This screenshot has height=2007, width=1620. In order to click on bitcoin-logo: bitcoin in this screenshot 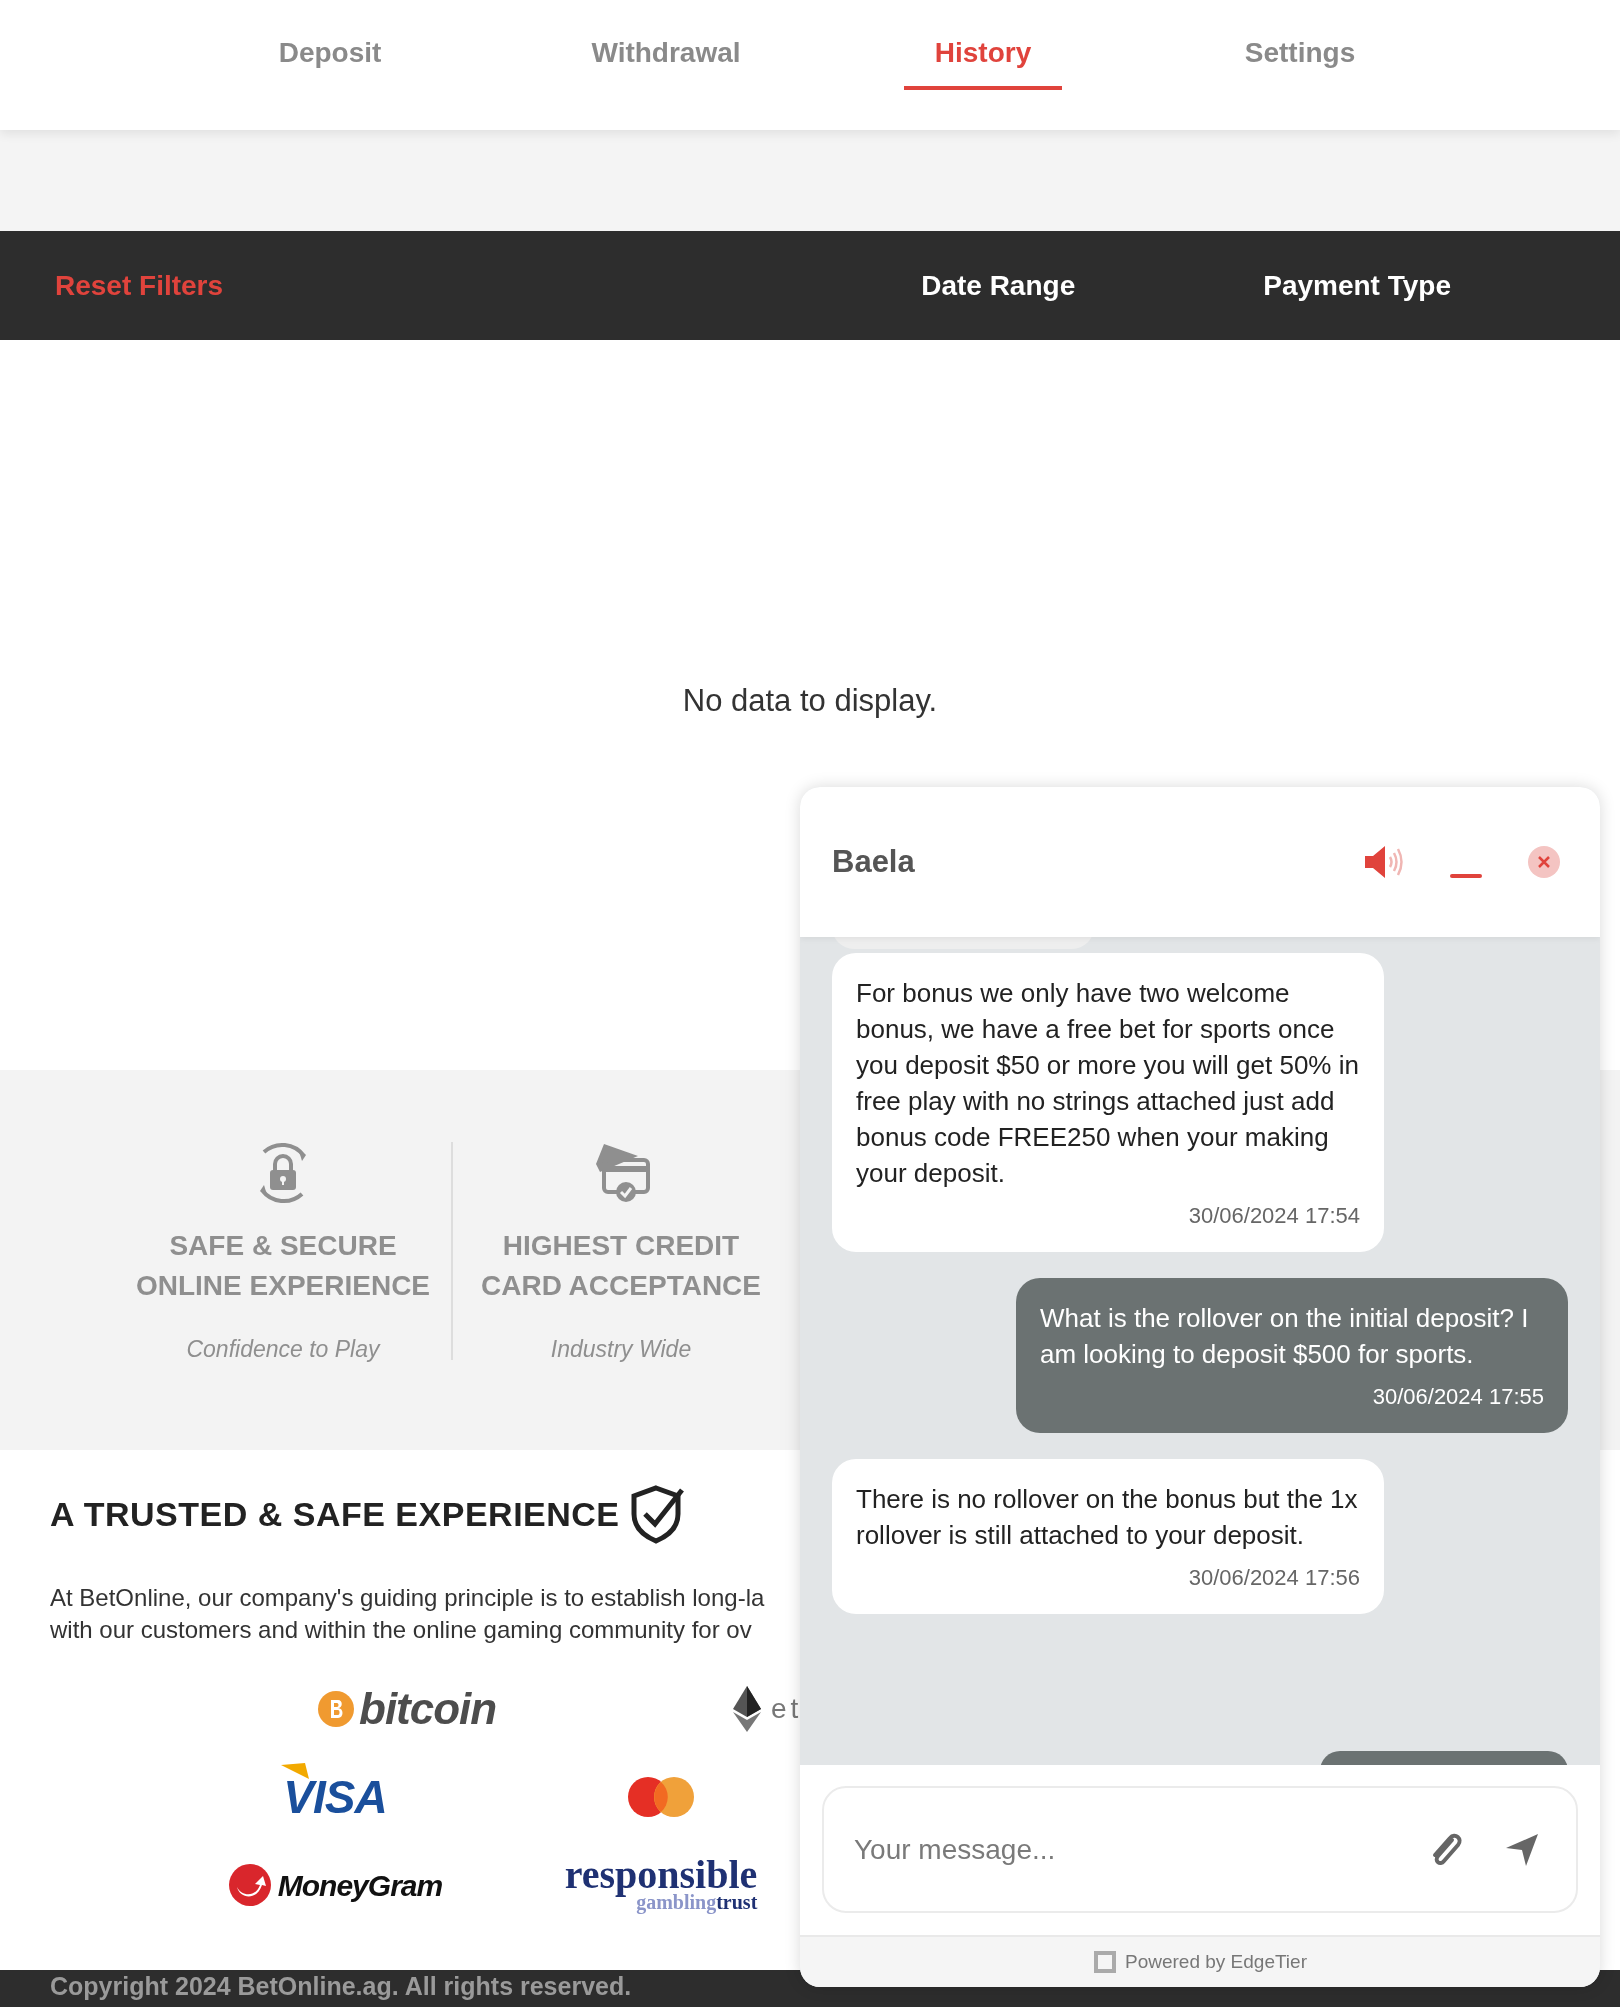, I will do `click(525, 1709)`.